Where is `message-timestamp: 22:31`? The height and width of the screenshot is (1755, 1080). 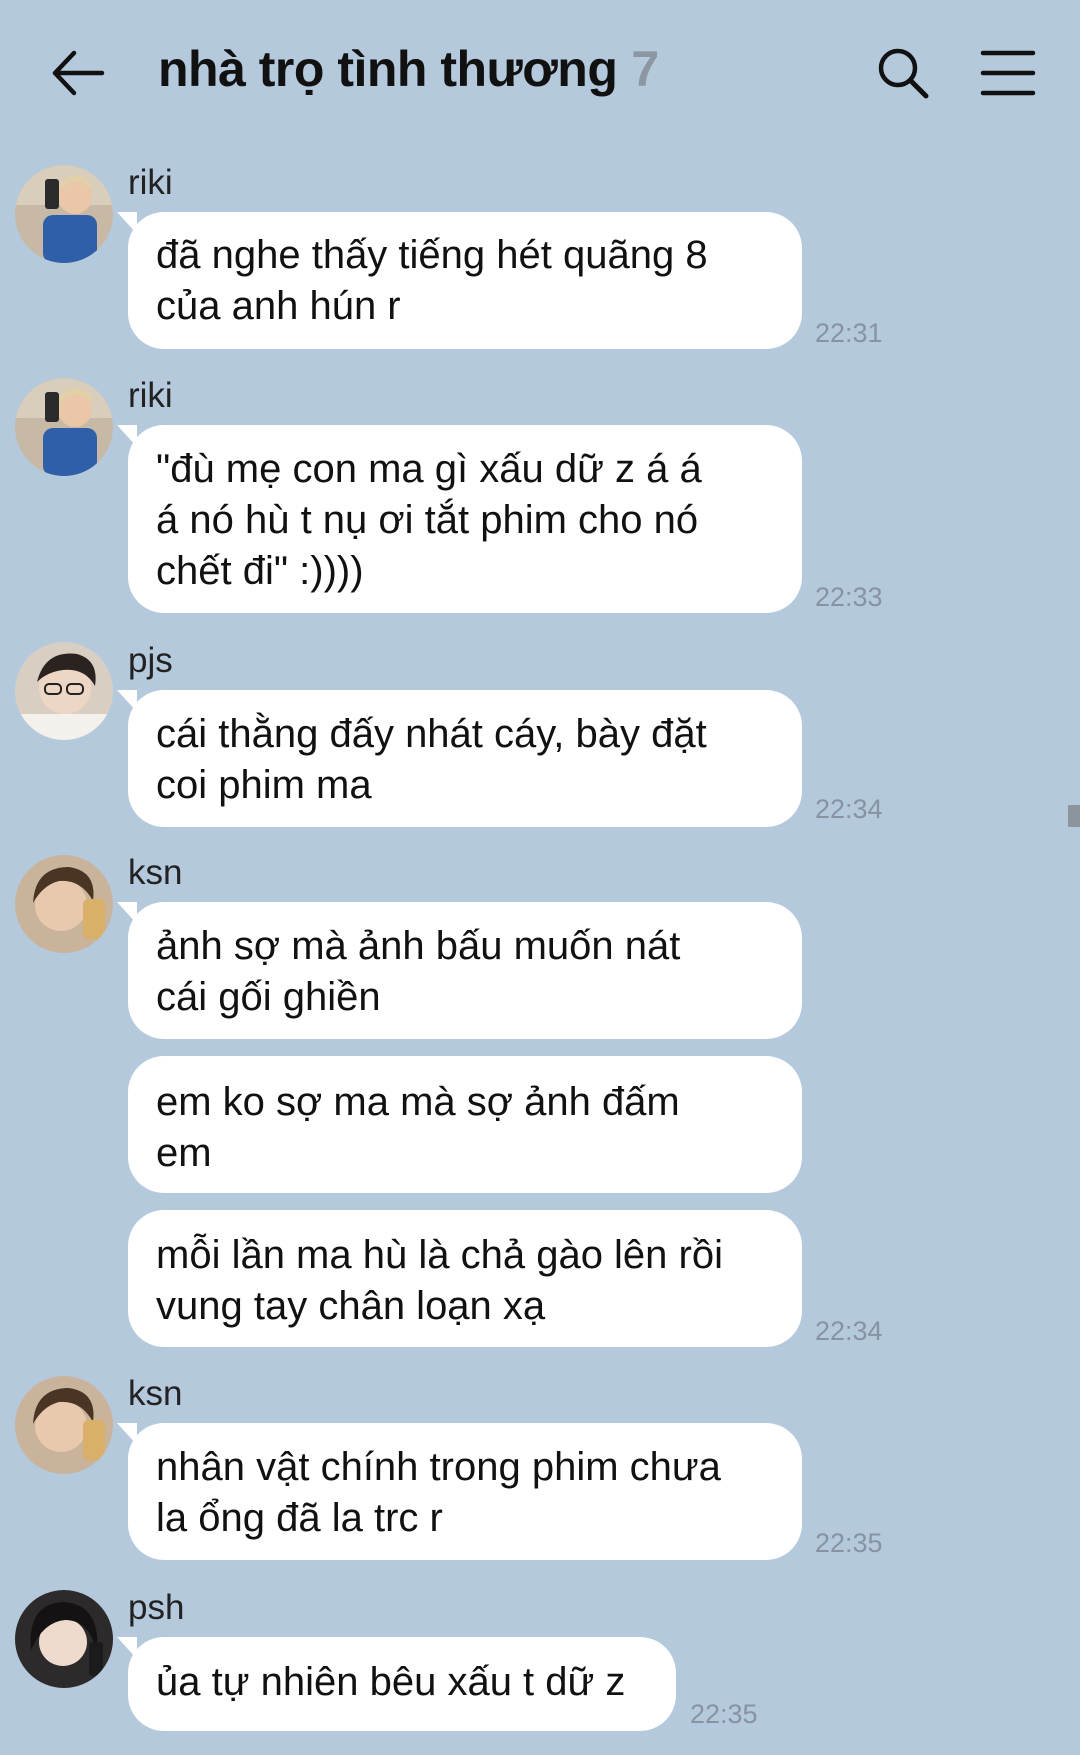 message-timestamp: 22:31 is located at coordinates (849, 333).